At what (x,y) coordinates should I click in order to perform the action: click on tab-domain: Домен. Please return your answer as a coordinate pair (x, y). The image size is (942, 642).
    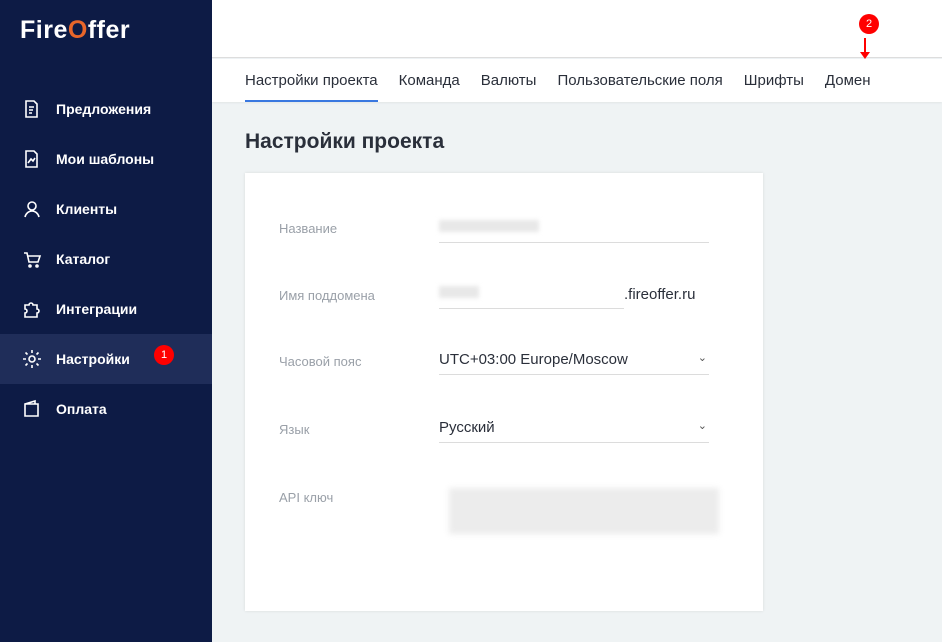
    Looking at the image, I should click on (848, 80).